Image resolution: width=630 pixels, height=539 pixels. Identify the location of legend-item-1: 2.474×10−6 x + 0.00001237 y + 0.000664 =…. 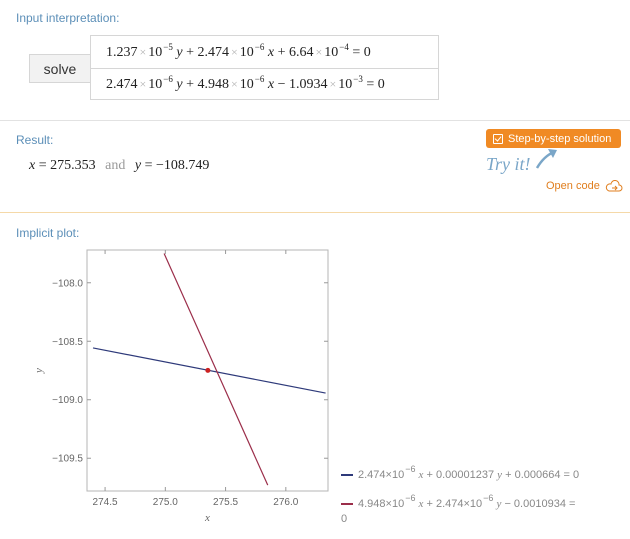
(460, 472).